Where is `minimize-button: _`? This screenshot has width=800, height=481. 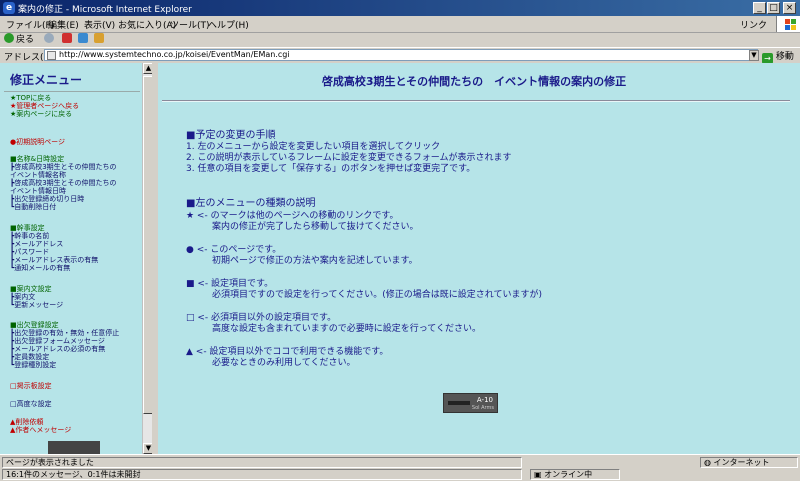 minimize-button: _ is located at coordinates (759, 8).